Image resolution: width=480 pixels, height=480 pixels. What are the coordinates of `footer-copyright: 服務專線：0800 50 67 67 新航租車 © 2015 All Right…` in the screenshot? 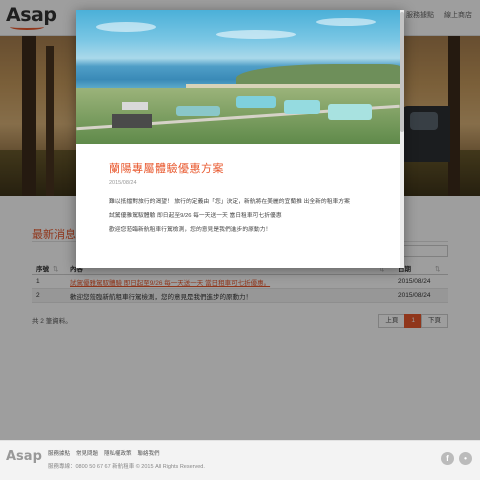 It's located at (126, 467).